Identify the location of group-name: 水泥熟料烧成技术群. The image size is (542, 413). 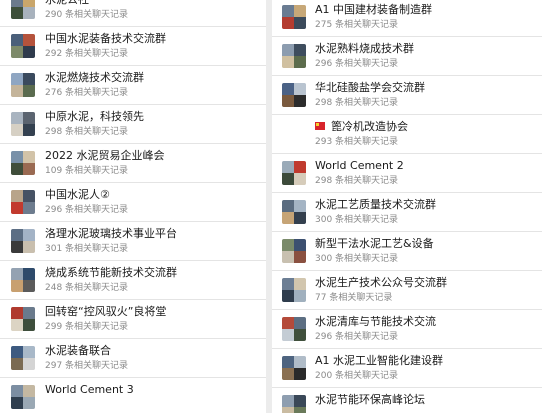
(364, 48).